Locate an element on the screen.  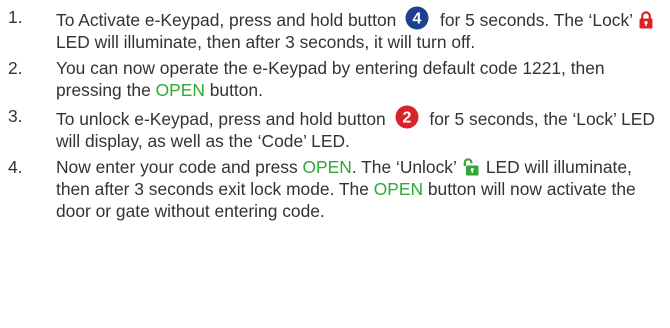
step-text: Now enter your code and press is located at coordinates (177, 167).